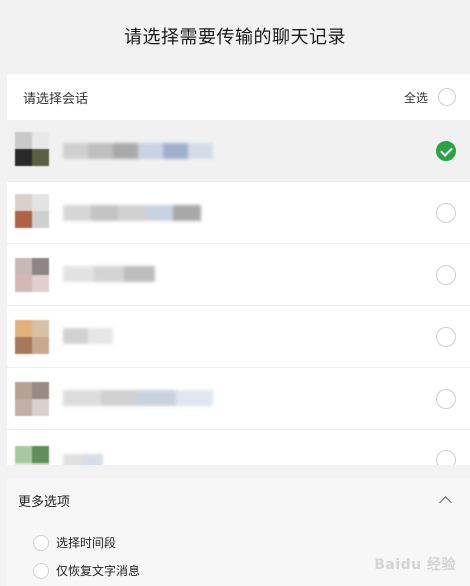 The image size is (470, 586). What do you see at coordinates (238, 500) in the screenshot?
I see `more-options-header: 更多选项` at bounding box center [238, 500].